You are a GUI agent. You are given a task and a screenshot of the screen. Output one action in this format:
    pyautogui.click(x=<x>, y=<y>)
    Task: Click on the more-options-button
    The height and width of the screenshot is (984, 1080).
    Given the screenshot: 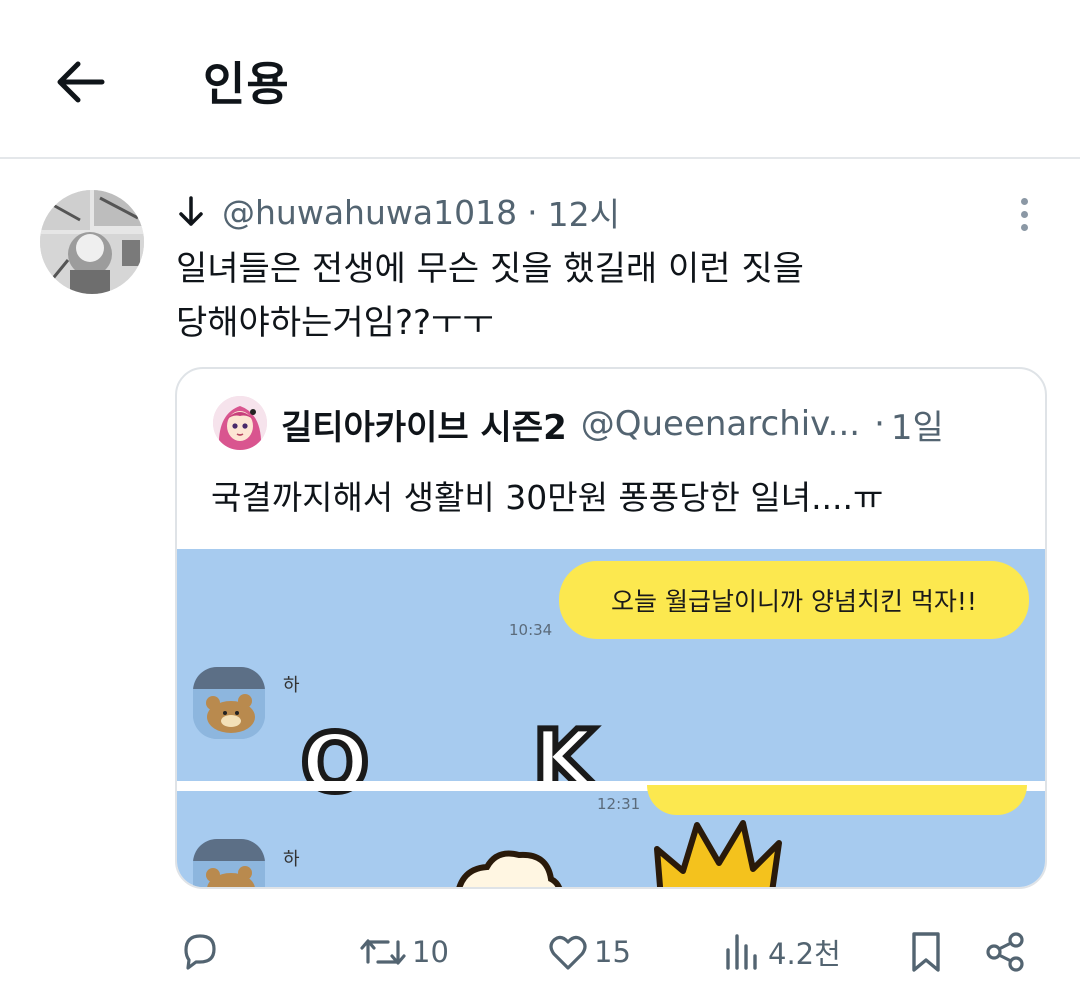 What is the action you would take?
    pyautogui.click(x=1024, y=214)
    